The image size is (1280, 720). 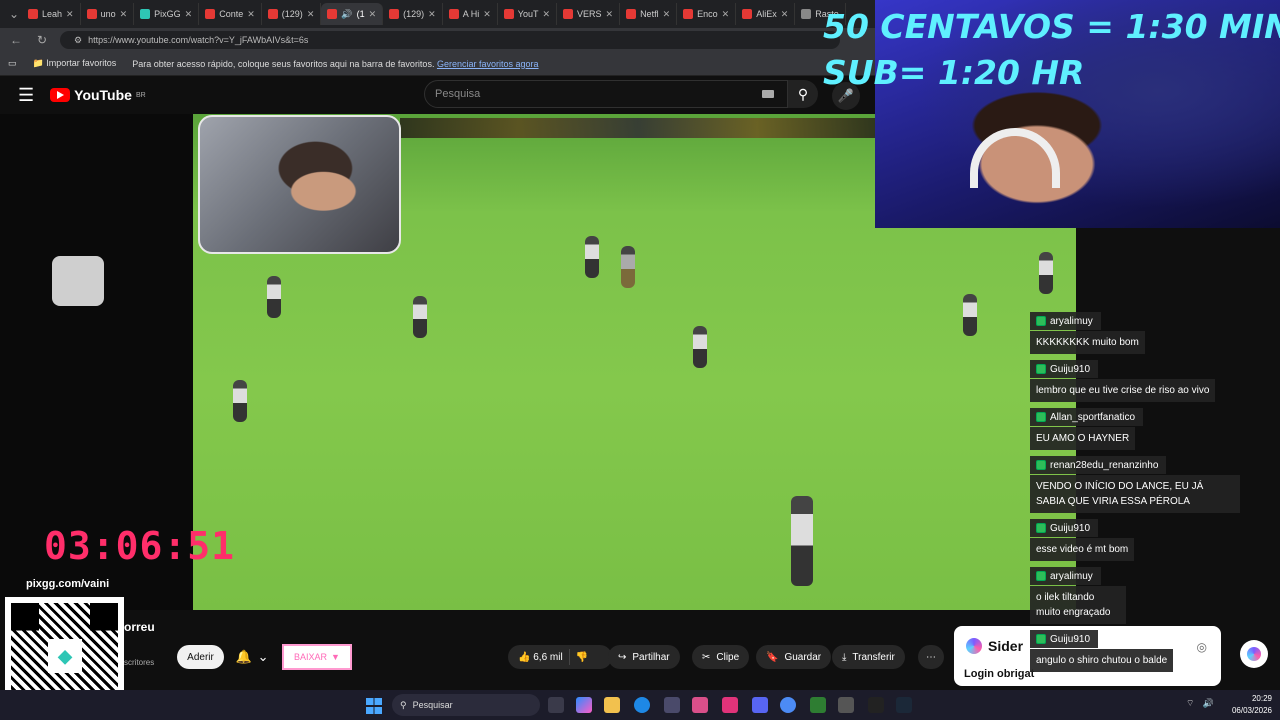 What do you see at coordinates (335, 657) in the screenshot?
I see `dropdown-arrow-icon: ▼` at bounding box center [335, 657].